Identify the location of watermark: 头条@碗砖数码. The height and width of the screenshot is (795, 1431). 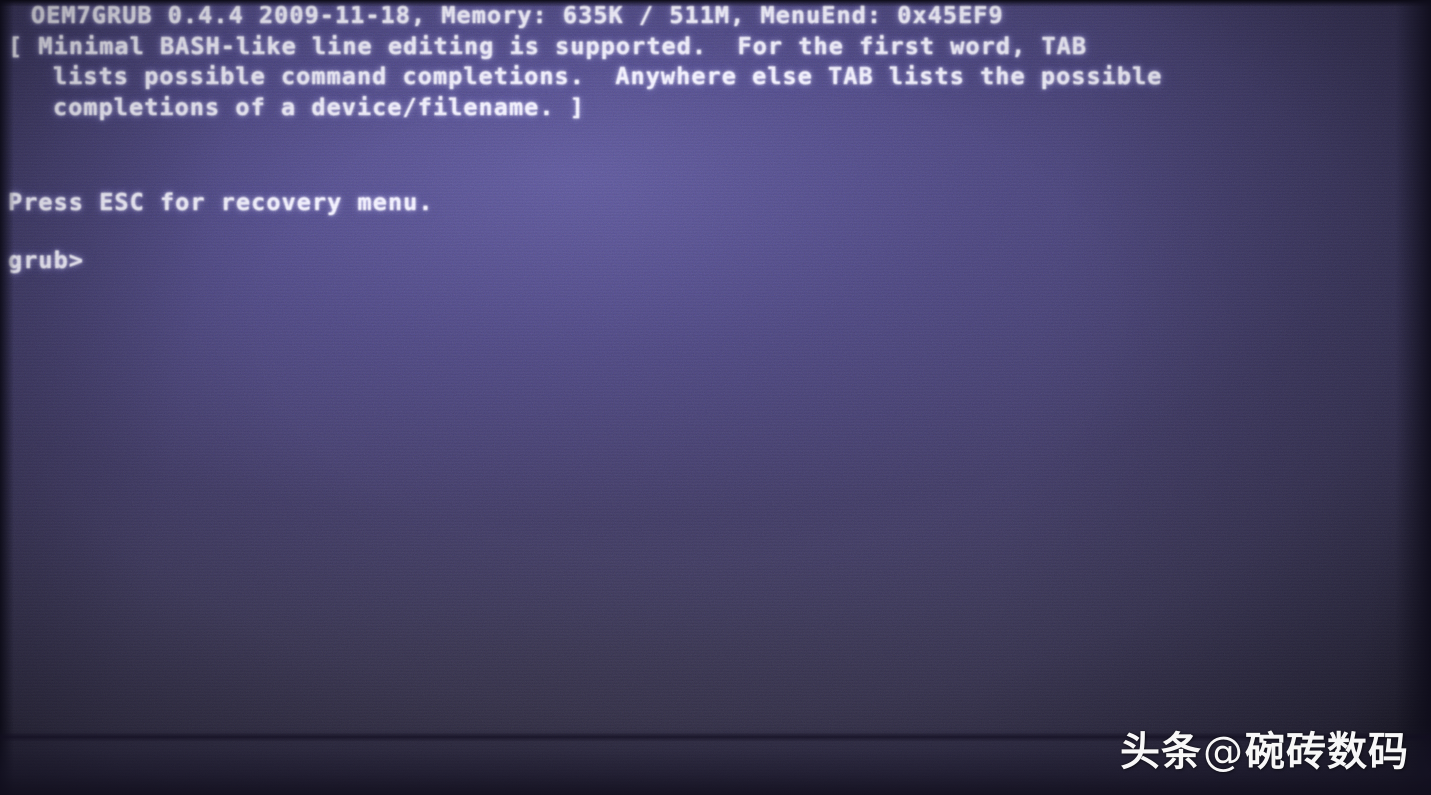
(1264, 748).